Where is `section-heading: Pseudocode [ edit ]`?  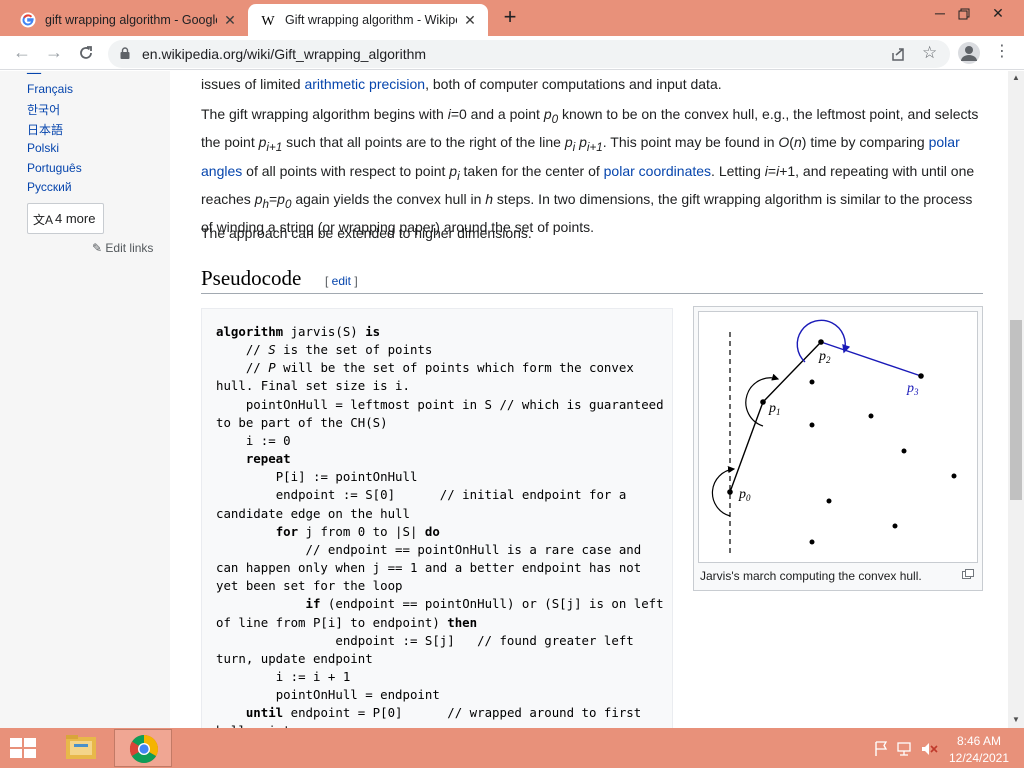
section-heading: Pseudocode [ edit ] is located at coordinates (592, 279).